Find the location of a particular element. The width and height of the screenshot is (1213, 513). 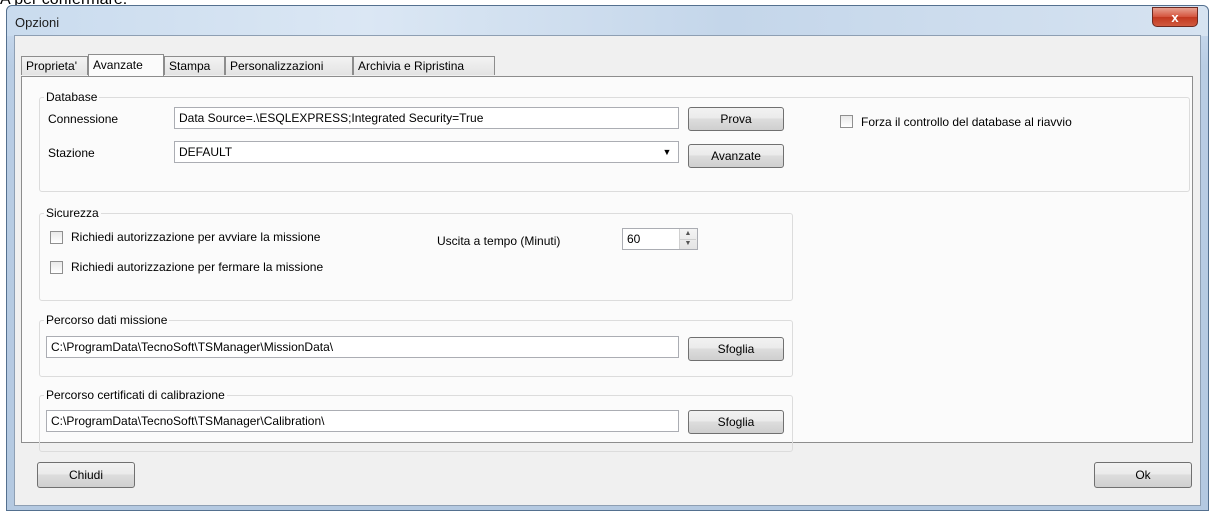

station-selected-value: DEFAULT is located at coordinates (206, 152).